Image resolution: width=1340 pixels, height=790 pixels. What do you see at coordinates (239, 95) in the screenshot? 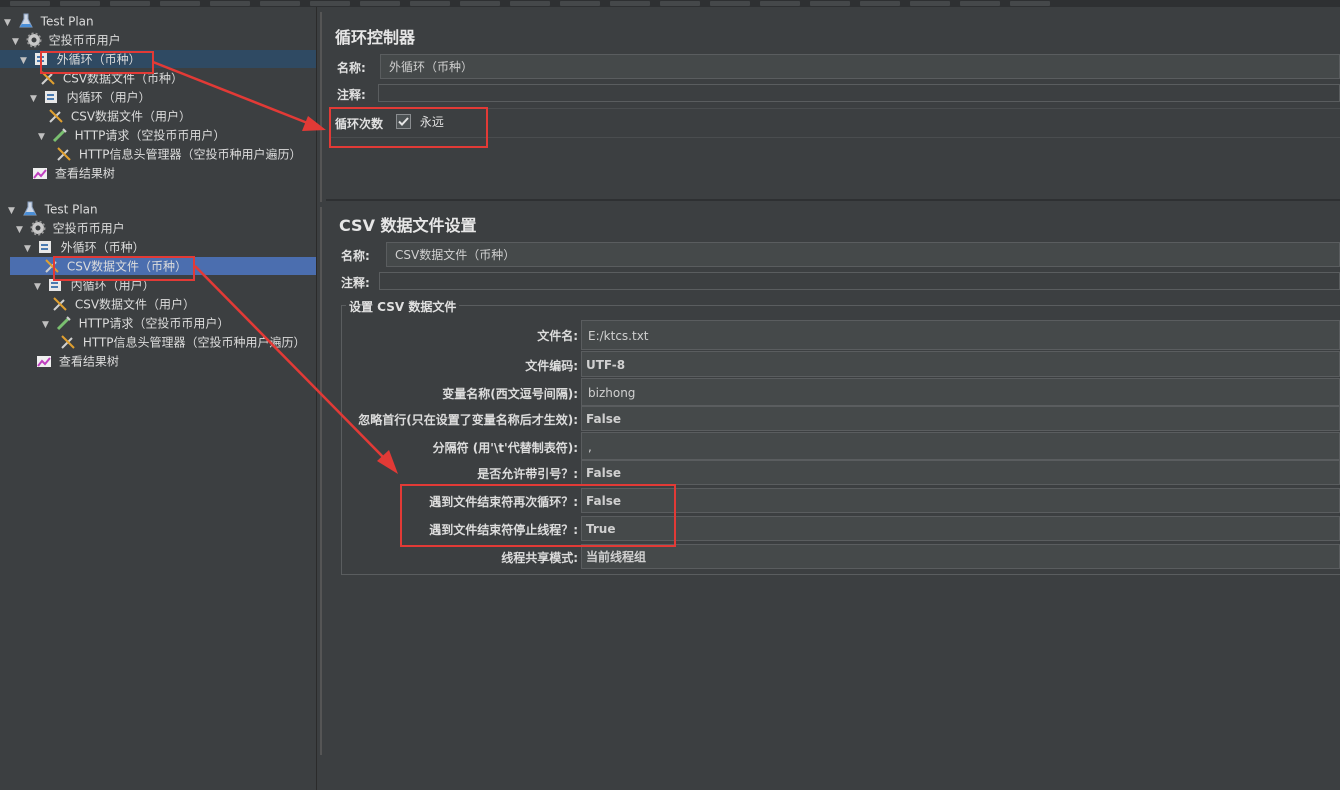
I see `arrow-to-forever` at bounding box center [239, 95].